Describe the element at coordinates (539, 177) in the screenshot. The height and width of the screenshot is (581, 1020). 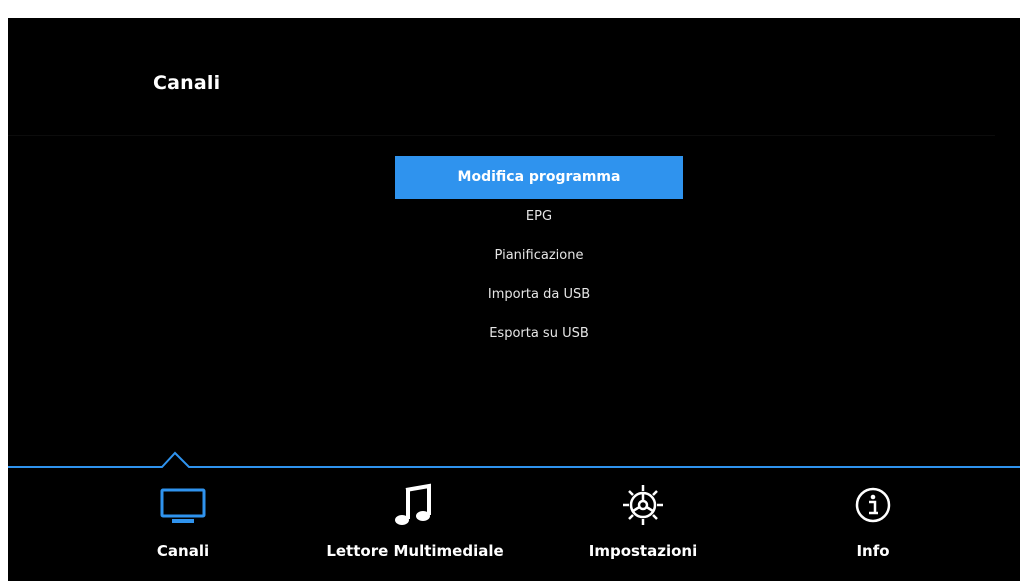
I see `menu-item-modifica-programma: Modifica programma` at that location.